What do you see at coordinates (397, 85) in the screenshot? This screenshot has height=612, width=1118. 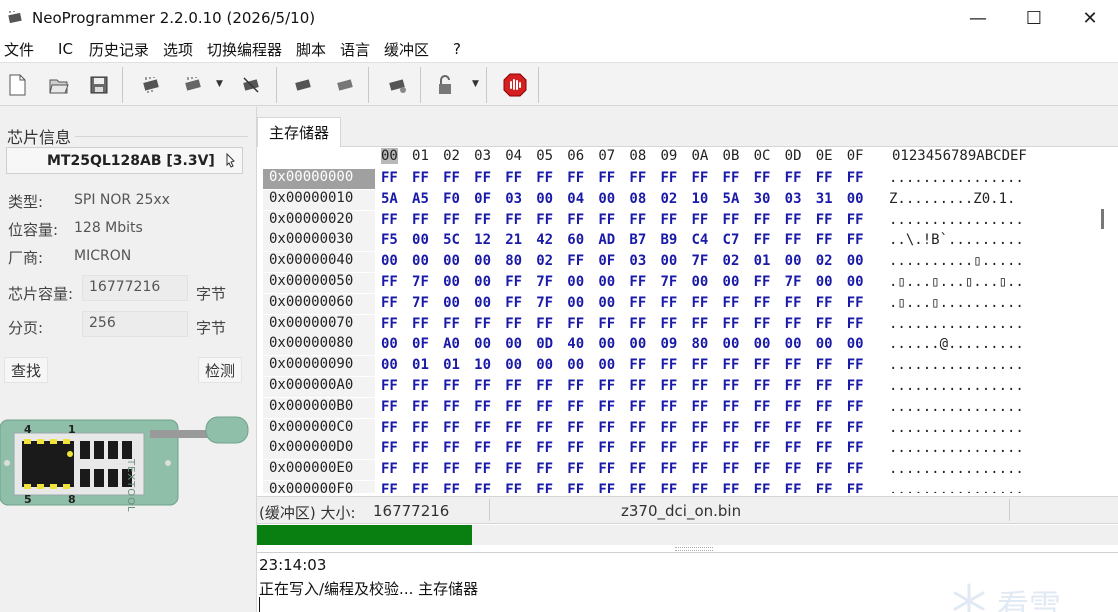 I see `auto-program-icon` at bounding box center [397, 85].